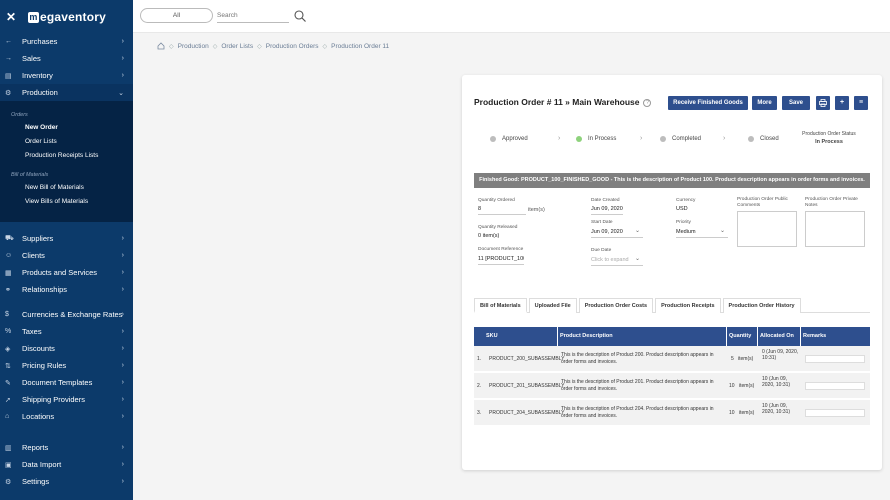  I want to click on column-header-remarks: Remarks, so click(813, 336).